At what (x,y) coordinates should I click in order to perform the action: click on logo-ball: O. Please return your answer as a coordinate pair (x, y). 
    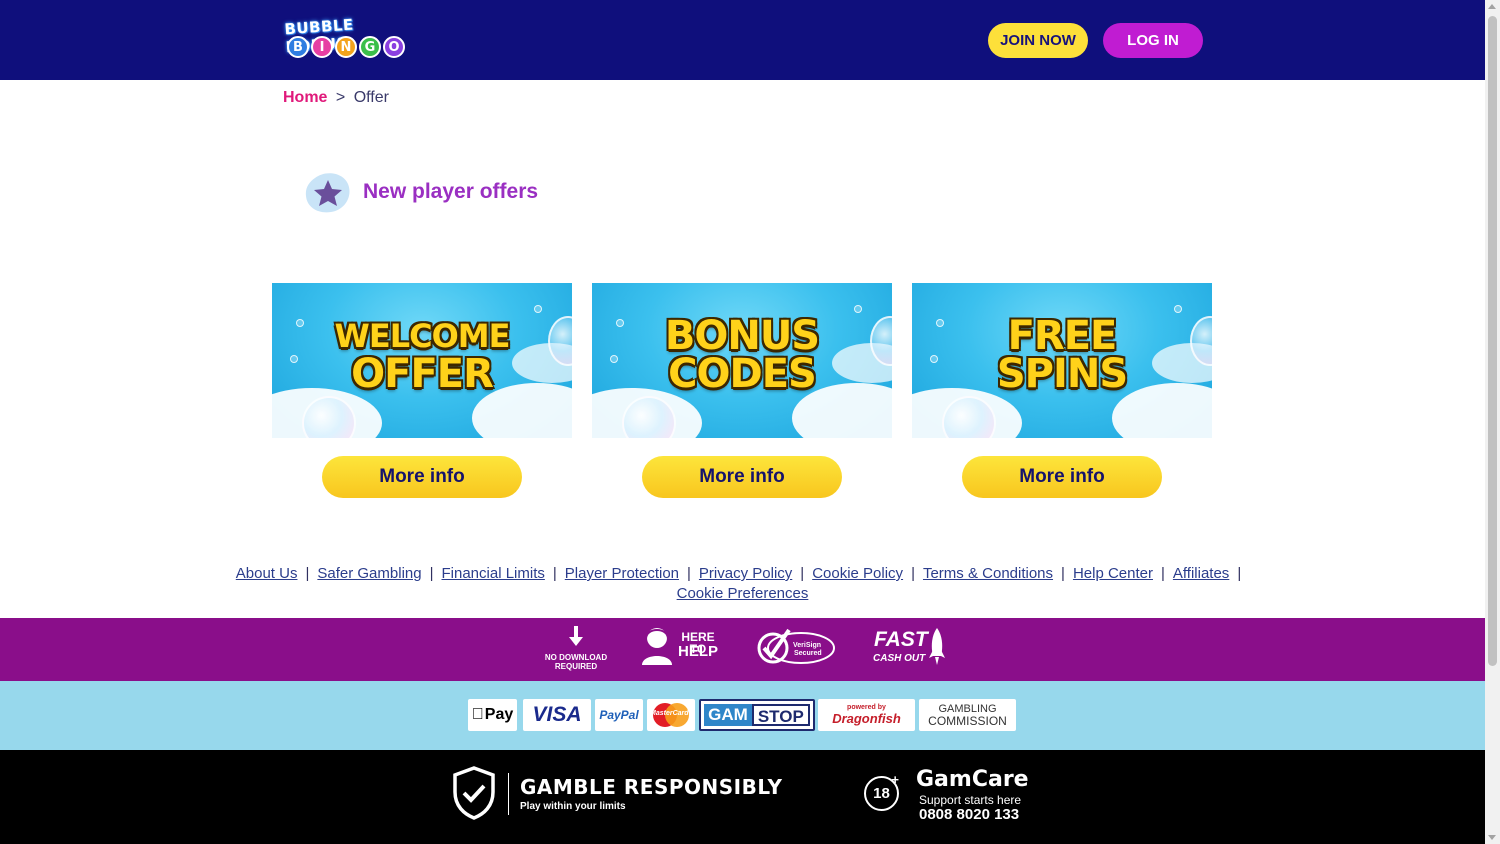
    Looking at the image, I should click on (394, 47).